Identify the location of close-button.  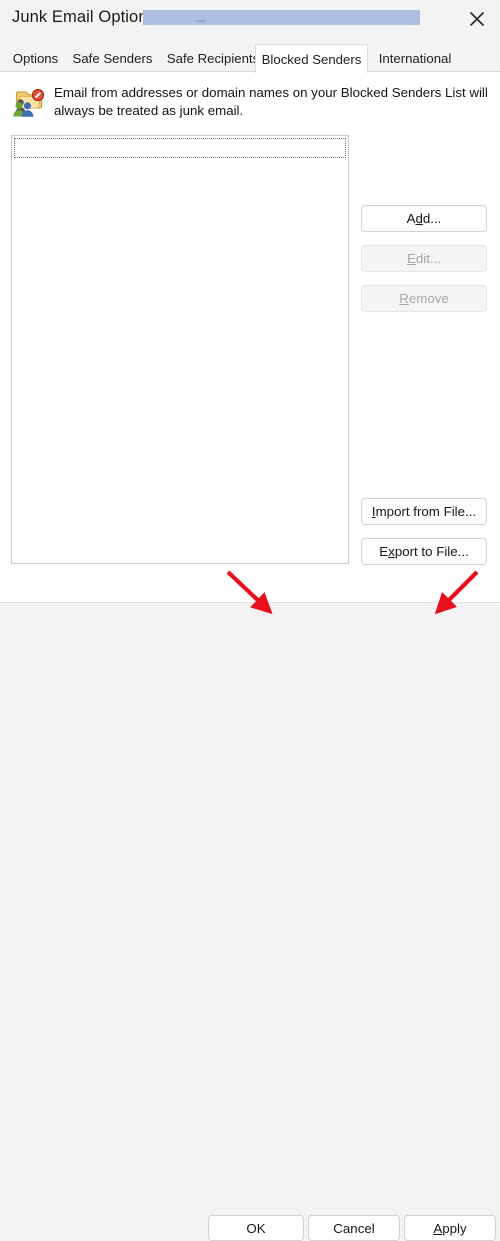
(477, 19).